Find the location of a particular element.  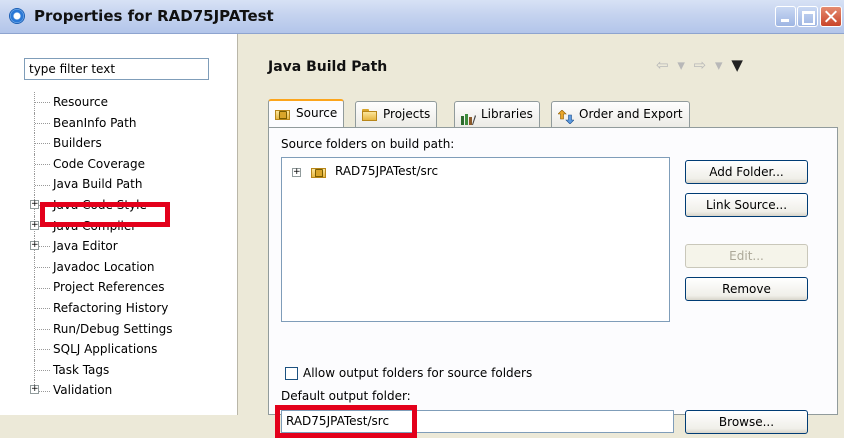

folder-expander: + is located at coordinates (296, 172).